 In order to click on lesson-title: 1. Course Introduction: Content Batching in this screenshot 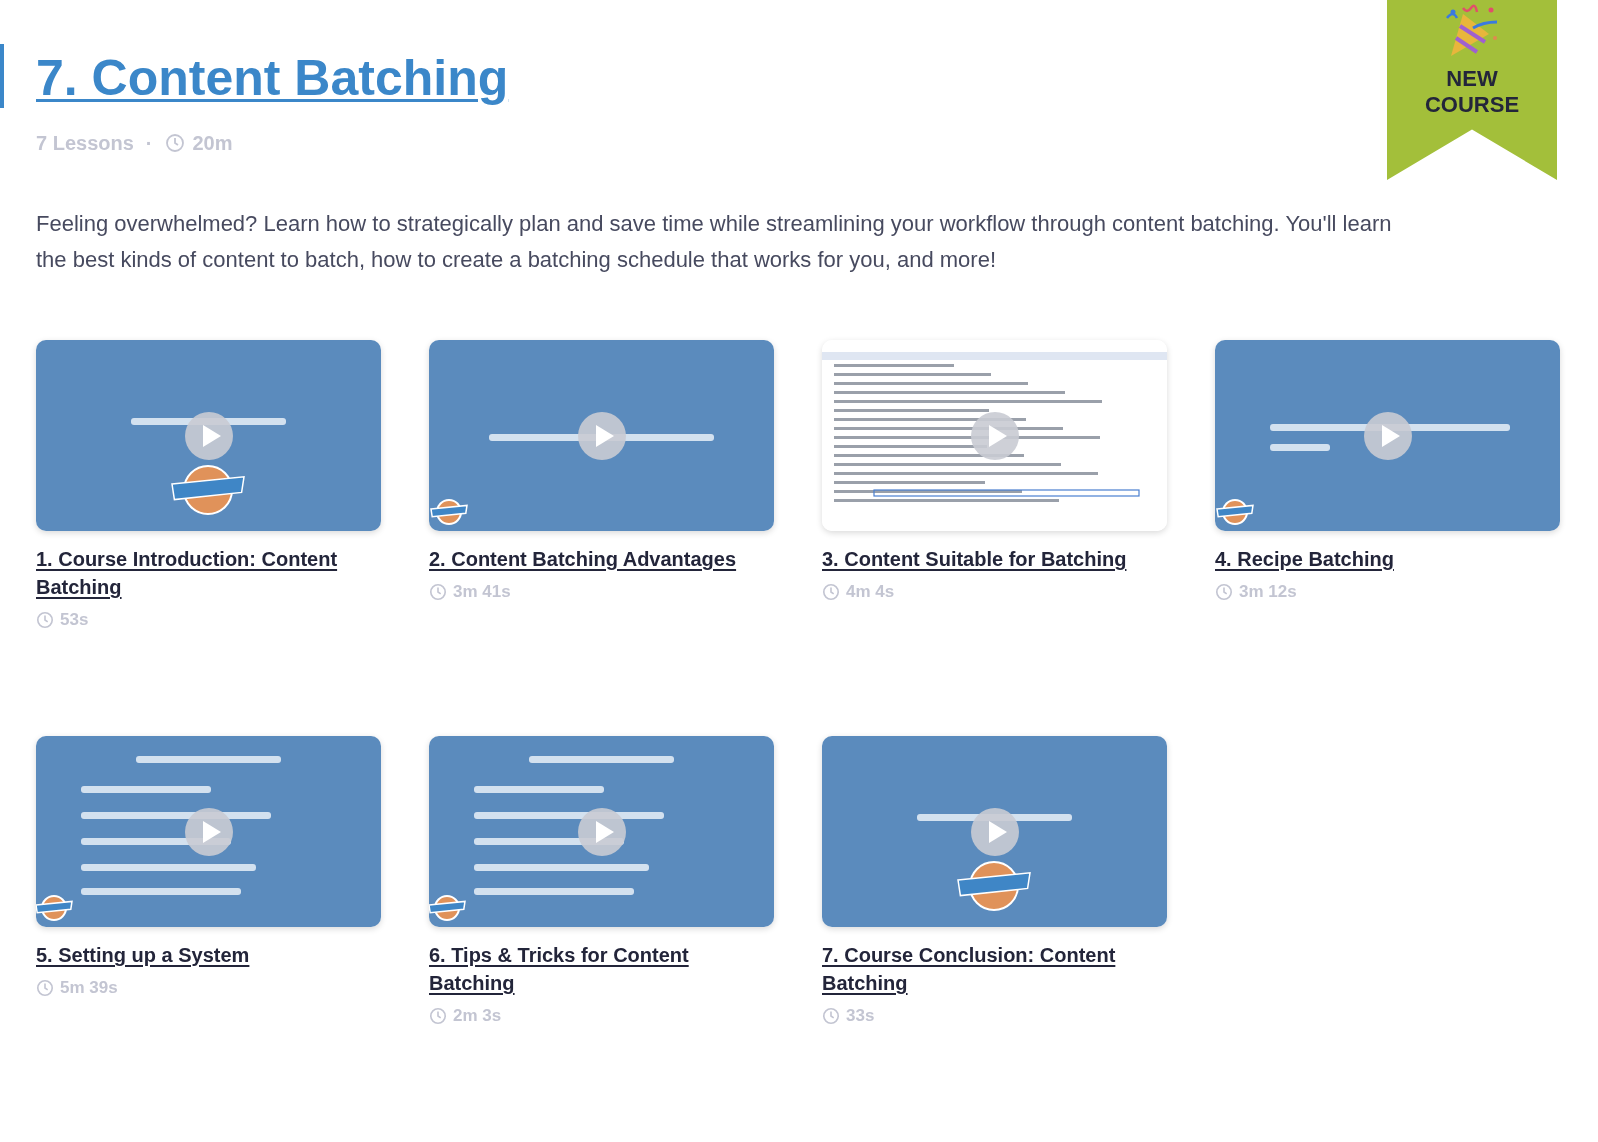, I will do `click(196, 573)`.